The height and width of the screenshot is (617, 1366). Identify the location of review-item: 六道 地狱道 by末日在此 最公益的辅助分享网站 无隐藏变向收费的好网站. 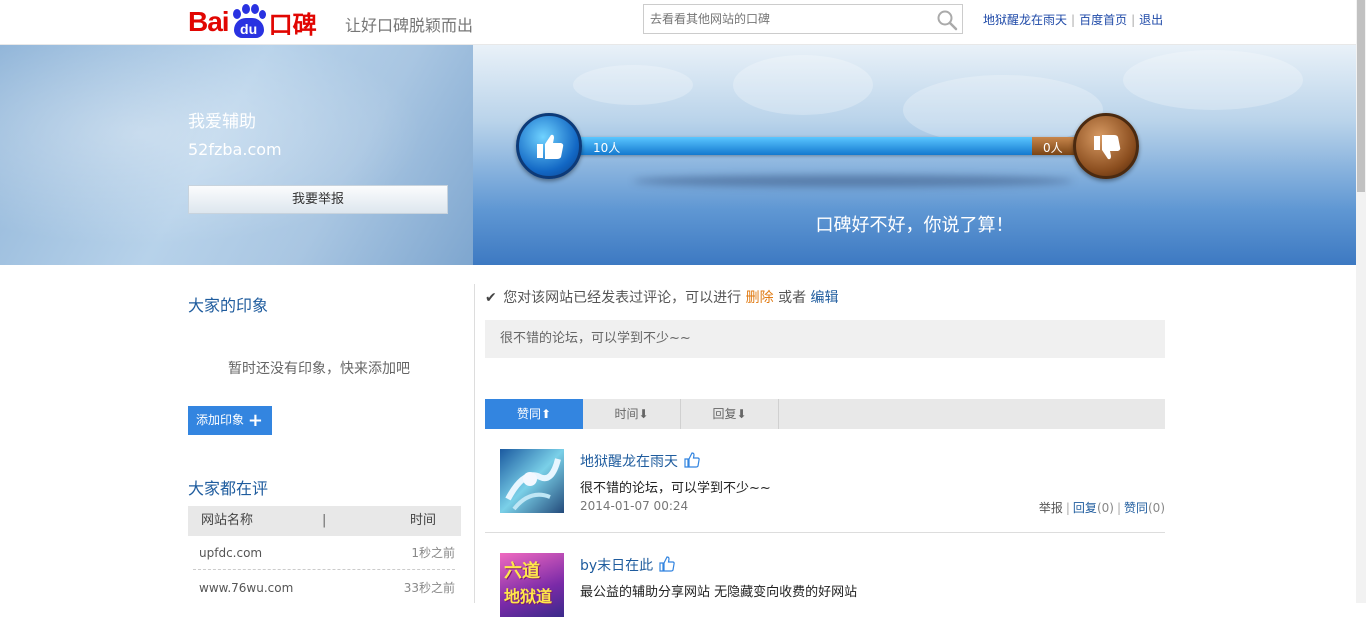
(825, 585).